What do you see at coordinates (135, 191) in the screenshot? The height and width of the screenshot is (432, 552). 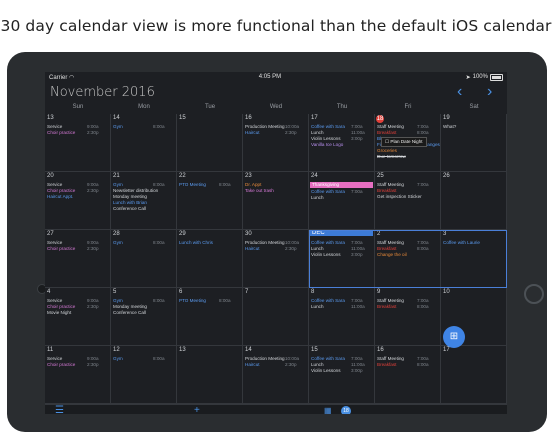 I see `event-item: Newsletter distribution` at bounding box center [135, 191].